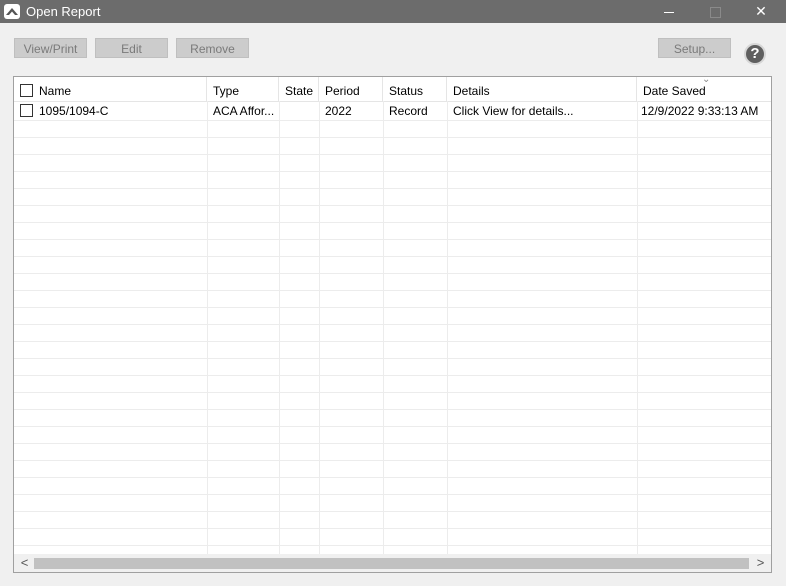 This screenshot has width=786, height=586. I want to click on window-title: Open Report, so click(63, 11).